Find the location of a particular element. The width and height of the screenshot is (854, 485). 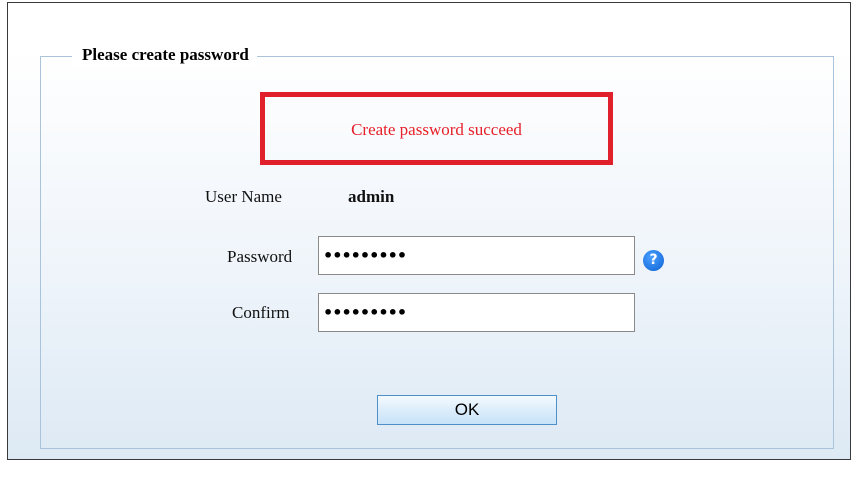

confirm-label: Confirm is located at coordinates (261, 312).